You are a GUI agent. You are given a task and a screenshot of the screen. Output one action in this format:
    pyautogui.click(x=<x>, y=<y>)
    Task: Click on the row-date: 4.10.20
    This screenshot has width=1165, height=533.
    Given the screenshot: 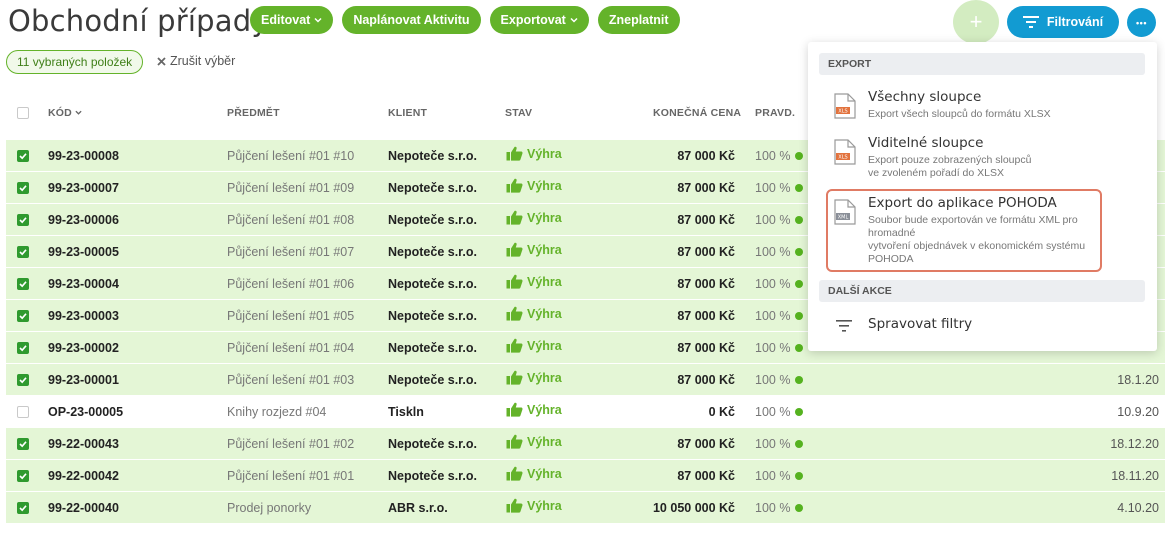 What is the action you would take?
    pyautogui.click(x=1138, y=508)
    